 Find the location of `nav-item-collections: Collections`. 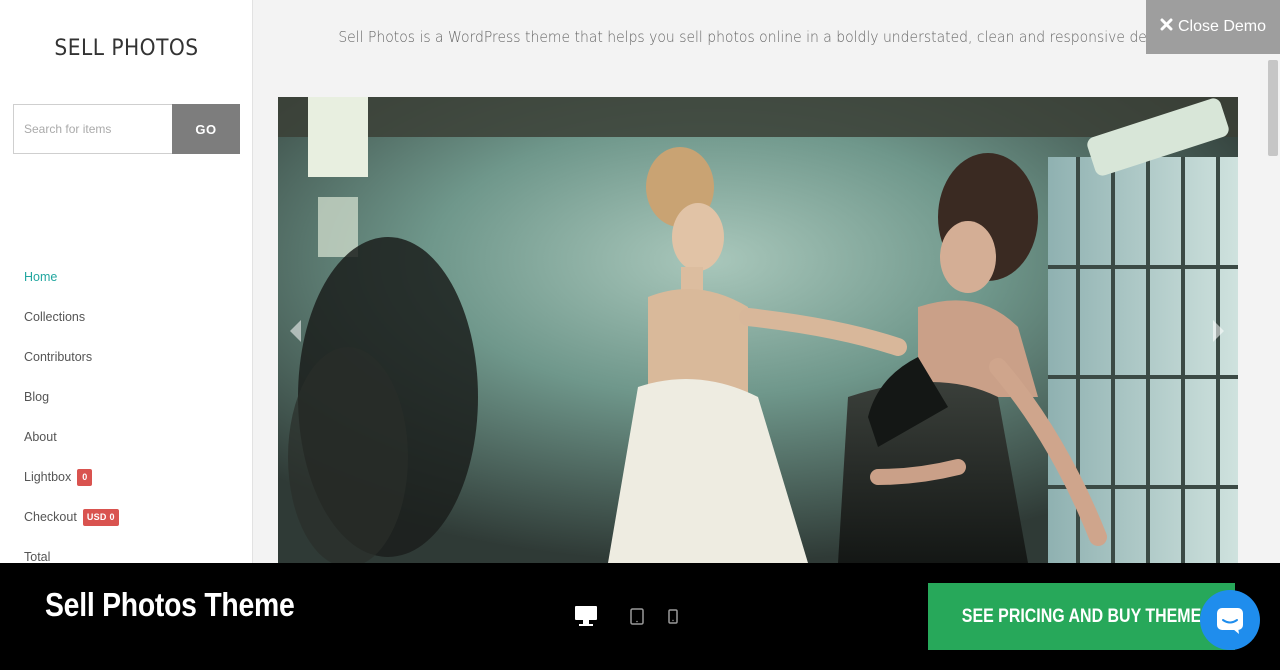

nav-item-collections: Collections is located at coordinates (71, 317).